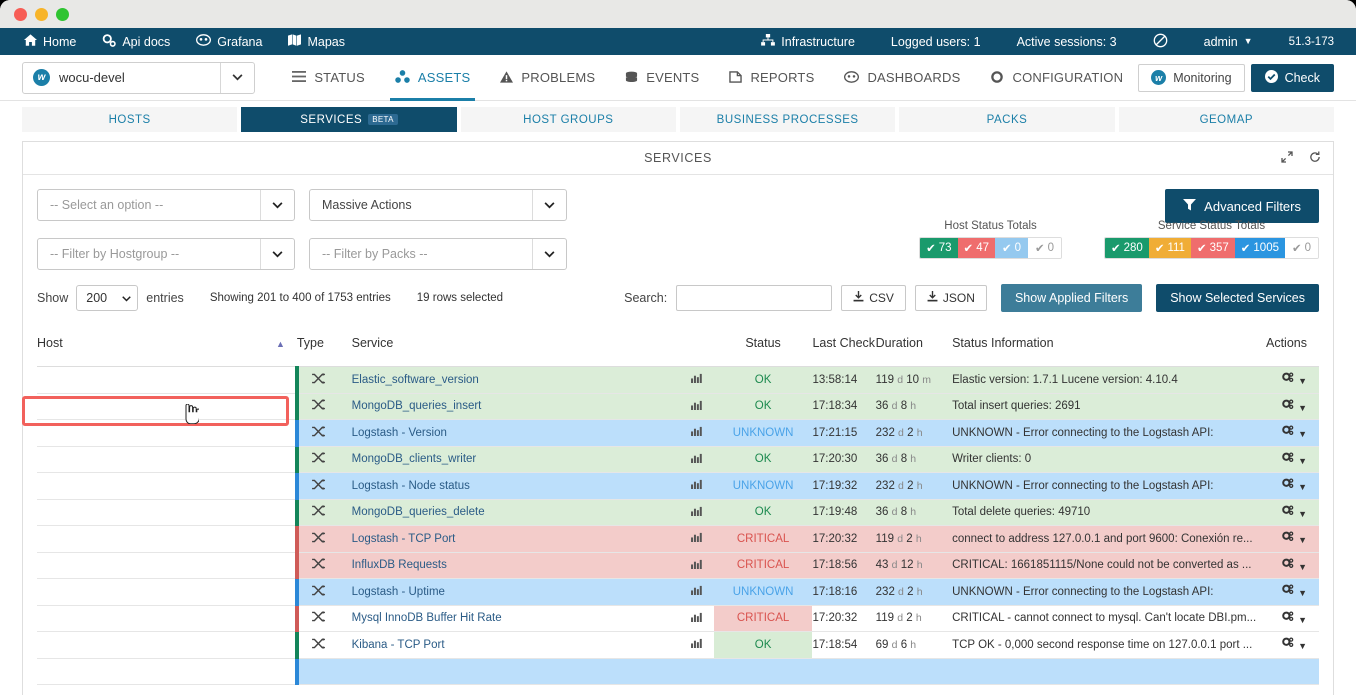 This screenshot has width=1356, height=695. I want to click on export-csv-button: CSV, so click(873, 298).